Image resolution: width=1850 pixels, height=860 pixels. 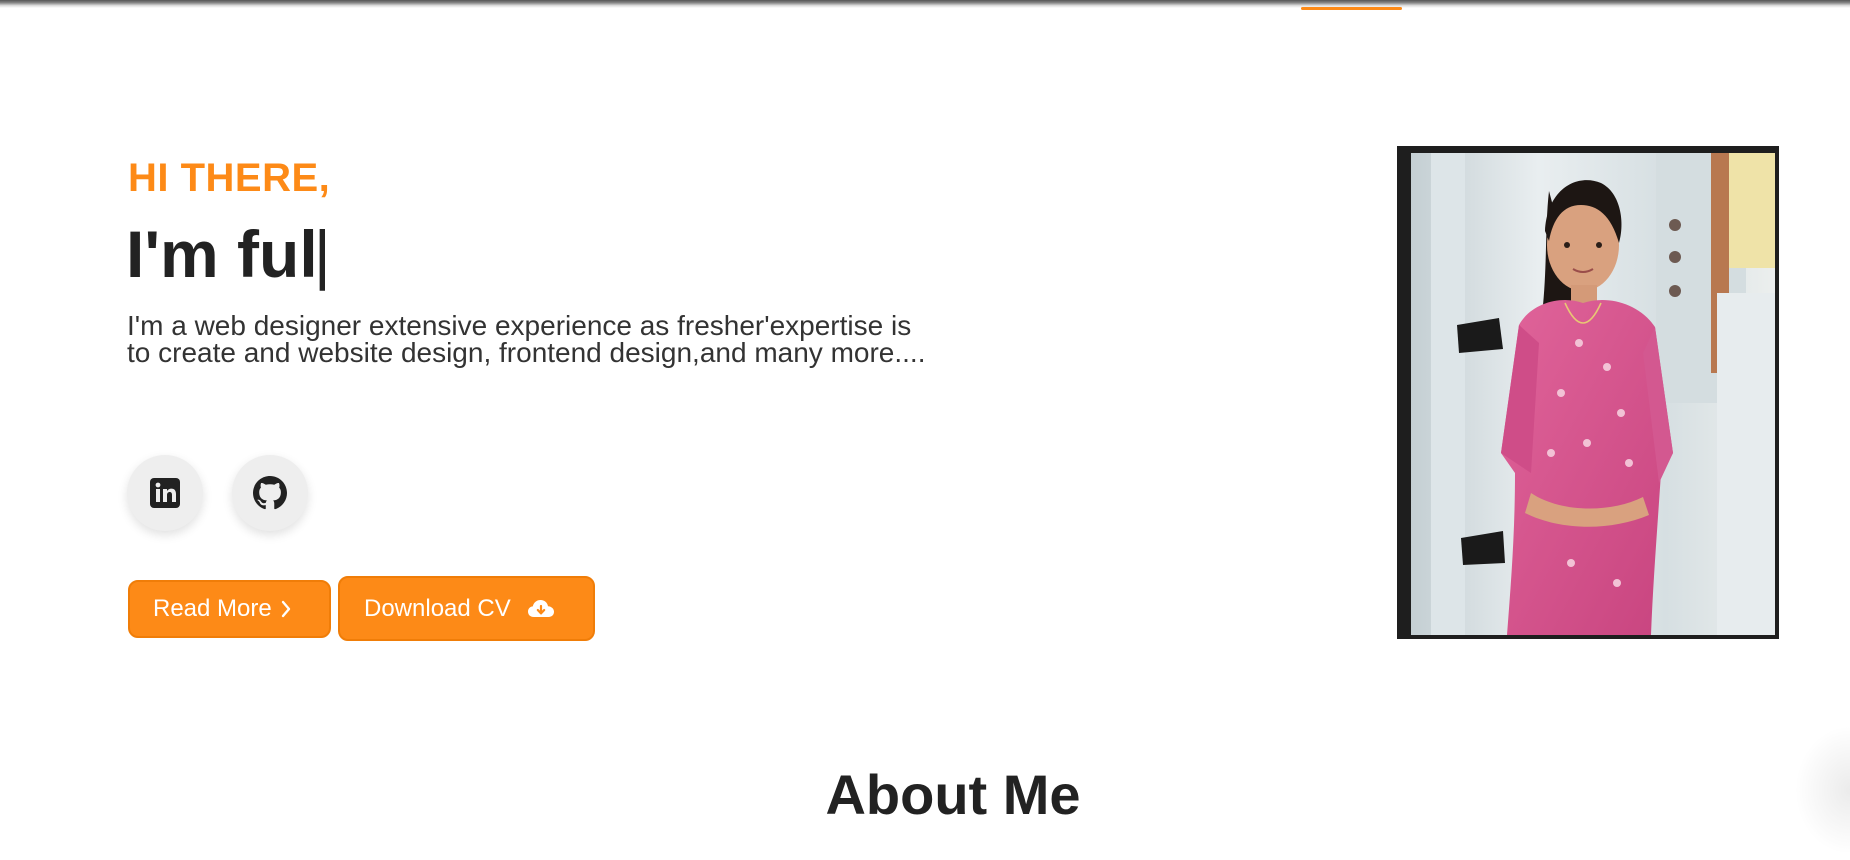 I want to click on about-section-title: About Me, so click(x=953, y=794).